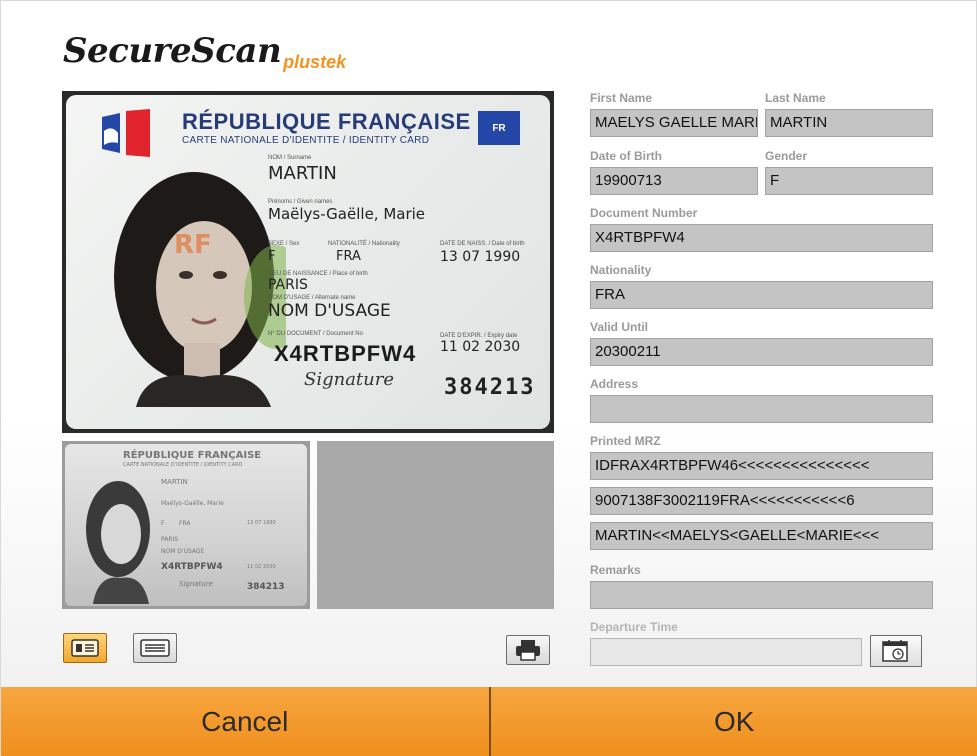  Describe the element at coordinates (126, 133) in the screenshot. I see `marianne-logo` at that location.